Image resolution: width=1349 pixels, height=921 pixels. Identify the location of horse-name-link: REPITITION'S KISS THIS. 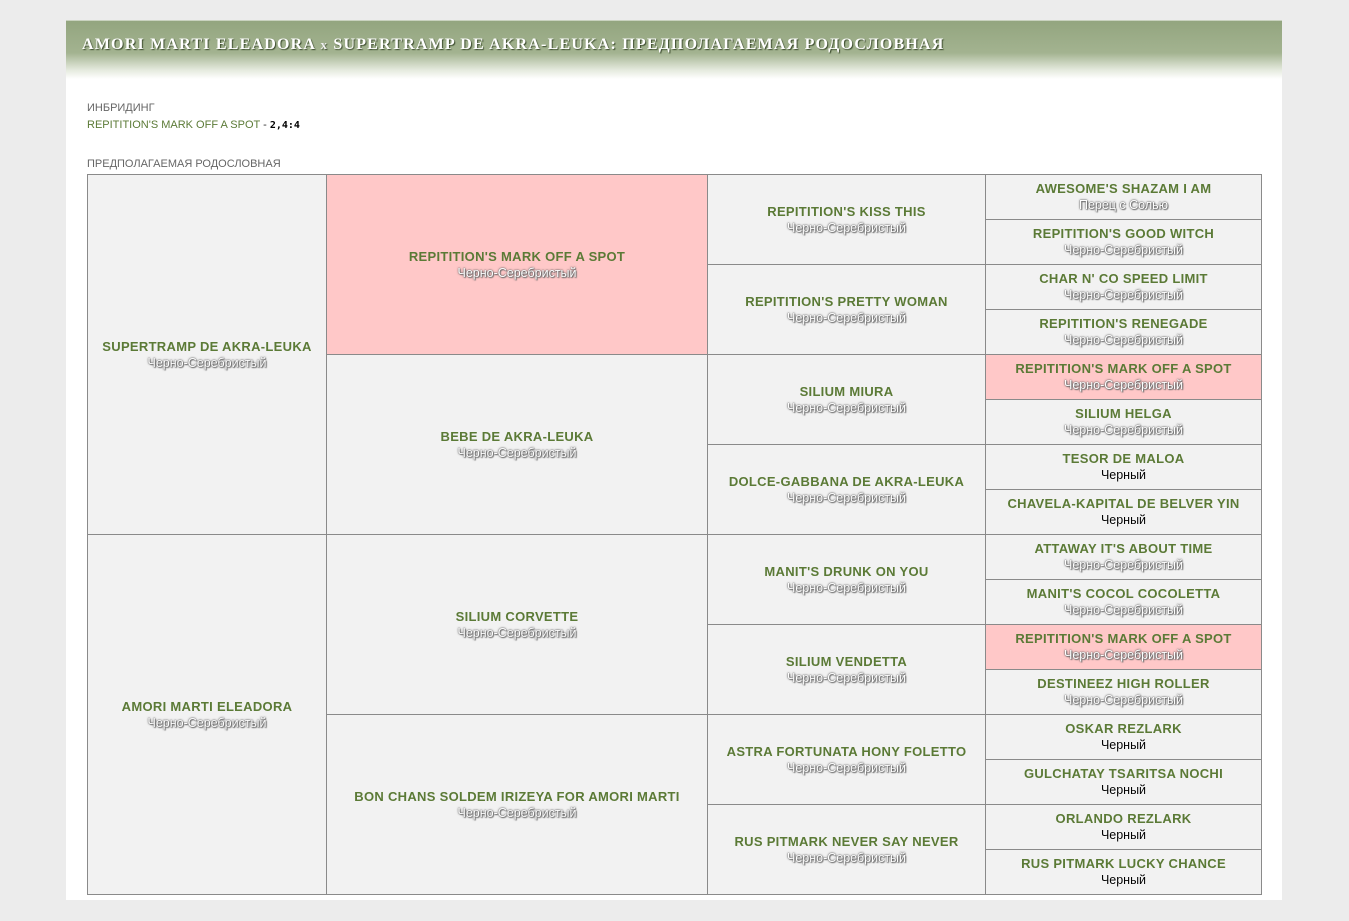
(846, 211).